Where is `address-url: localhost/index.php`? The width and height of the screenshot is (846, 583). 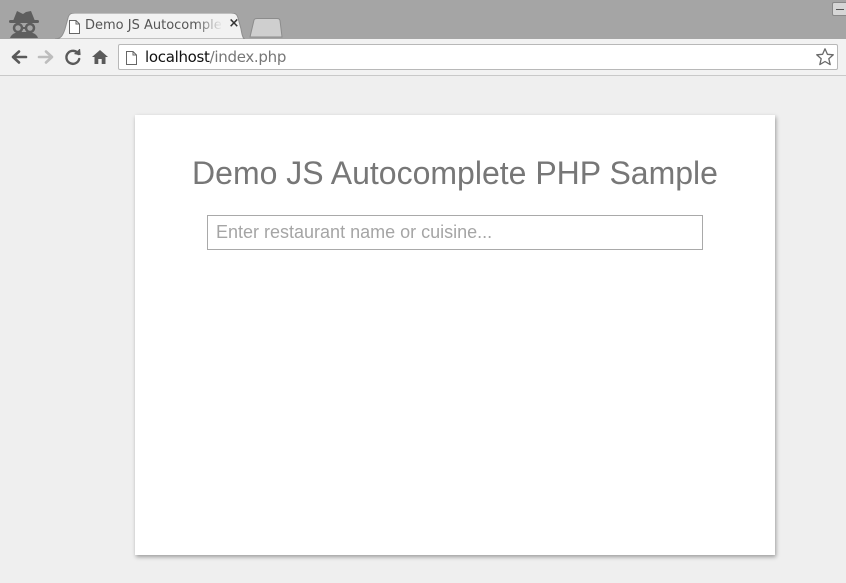 address-url: localhost/index.php is located at coordinates (215, 57).